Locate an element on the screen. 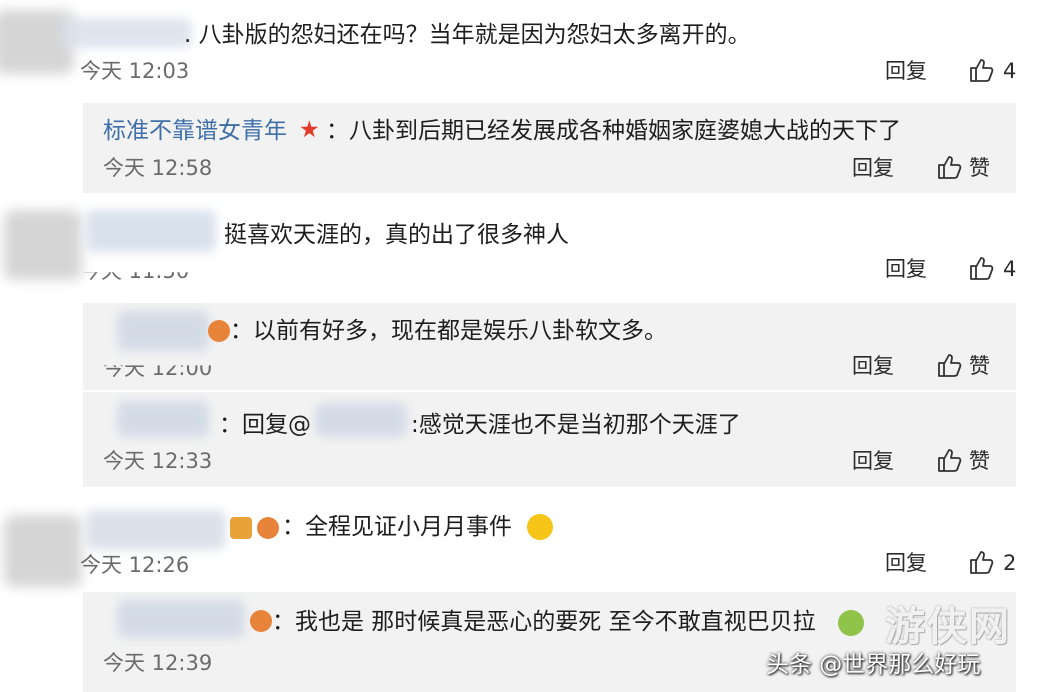 The image size is (1042, 692). star-icon: ★ is located at coordinates (309, 130).